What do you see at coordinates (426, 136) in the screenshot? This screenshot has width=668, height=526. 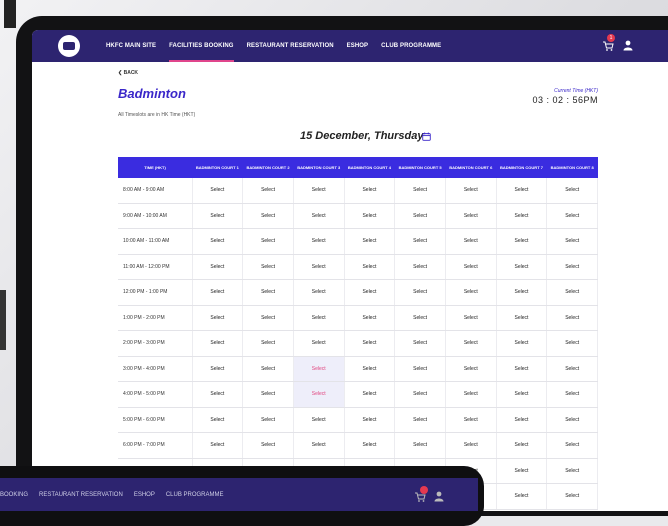 I see `calendar-icon` at bounding box center [426, 136].